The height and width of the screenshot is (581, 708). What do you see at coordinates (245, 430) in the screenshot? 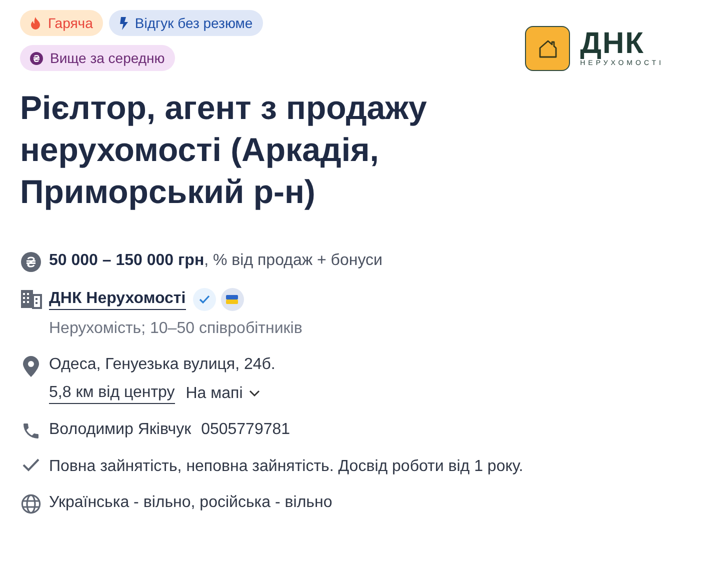
I see `phone-number: 0505779781` at bounding box center [245, 430].